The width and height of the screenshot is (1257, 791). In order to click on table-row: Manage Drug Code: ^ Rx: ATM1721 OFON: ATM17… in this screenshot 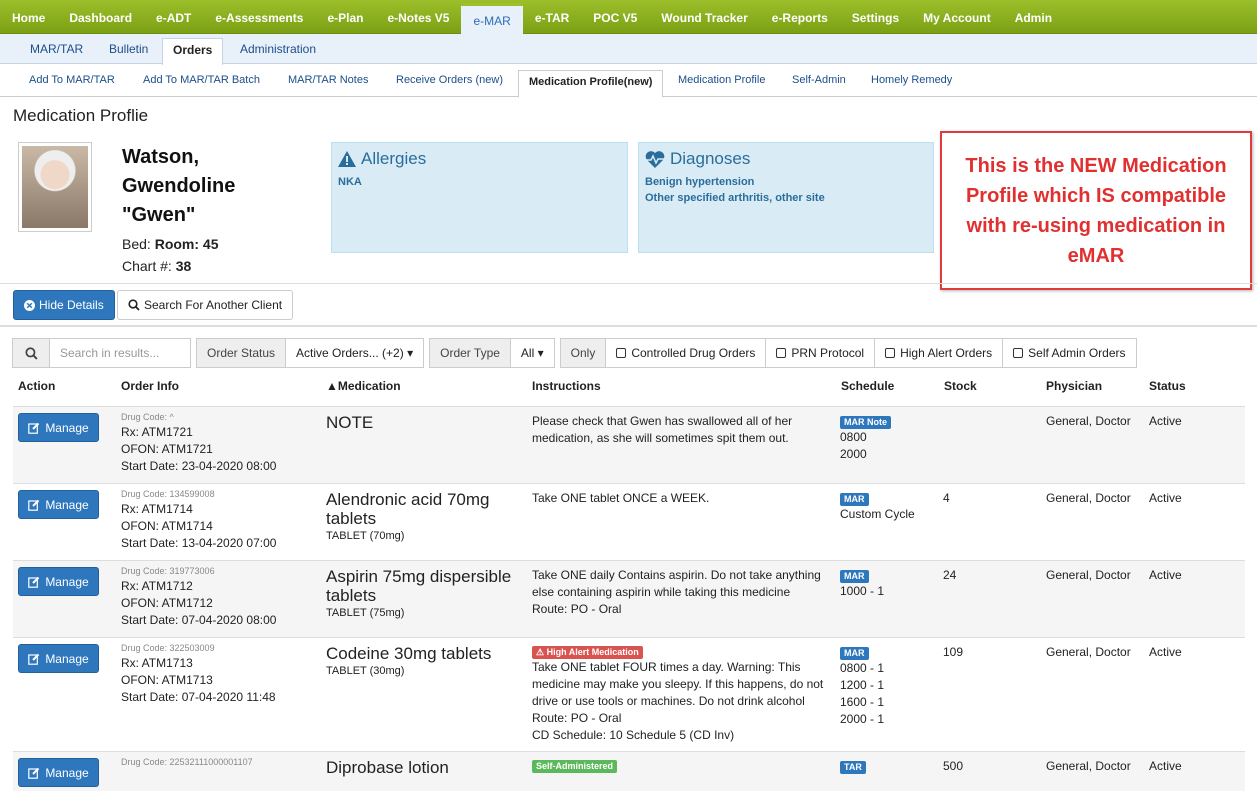, I will do `click(629, 444)`.